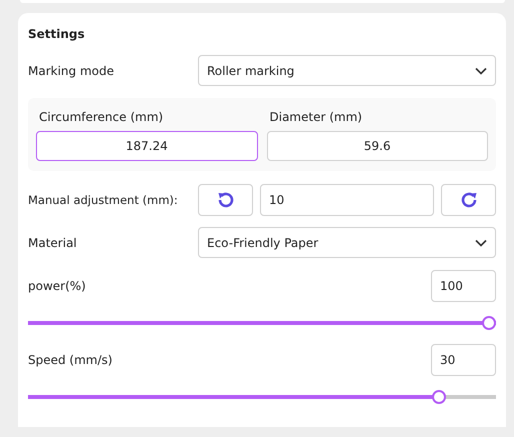 This screenshot has width=514, height=437. I want to click on input-field: 187.24, so click(147, 146).